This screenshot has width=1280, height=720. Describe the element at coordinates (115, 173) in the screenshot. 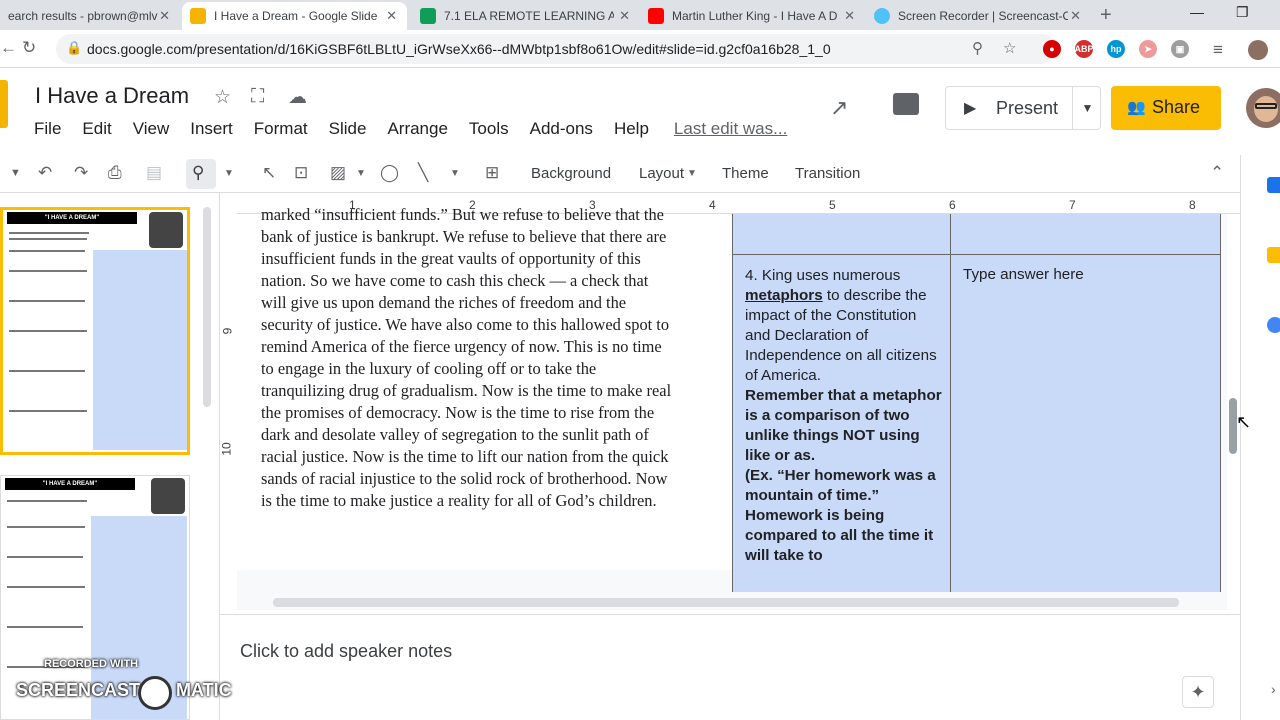

I see `print-icon: ⎙` at that location.